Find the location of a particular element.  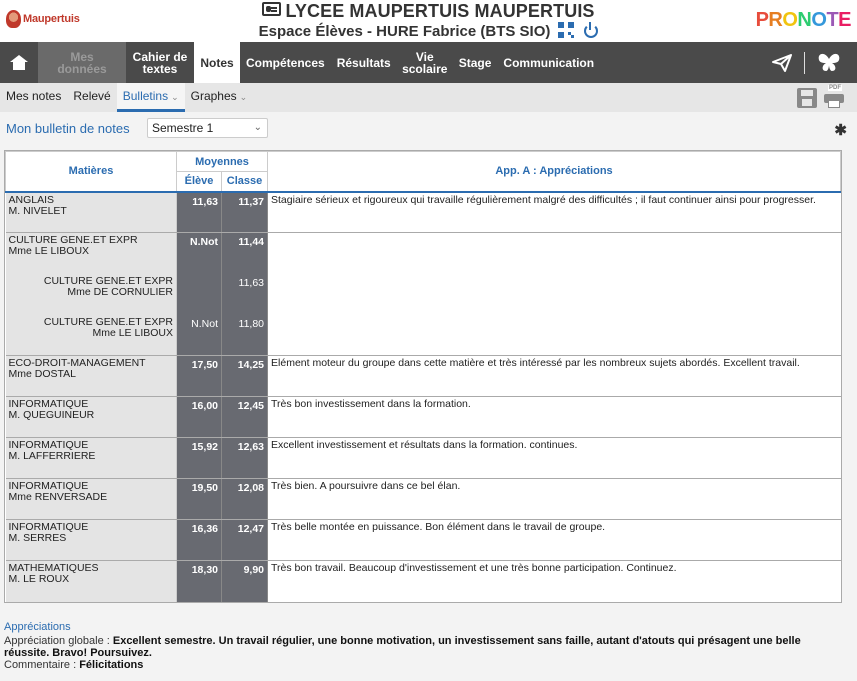

nav-mes-donnees: Mes données is located at coordinates (82, 62).